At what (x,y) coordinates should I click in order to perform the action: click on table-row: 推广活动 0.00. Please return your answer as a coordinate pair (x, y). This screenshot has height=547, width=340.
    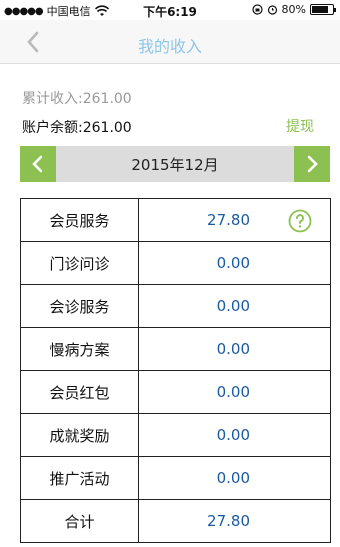
    Looking at the image, I should click on (175, 478).